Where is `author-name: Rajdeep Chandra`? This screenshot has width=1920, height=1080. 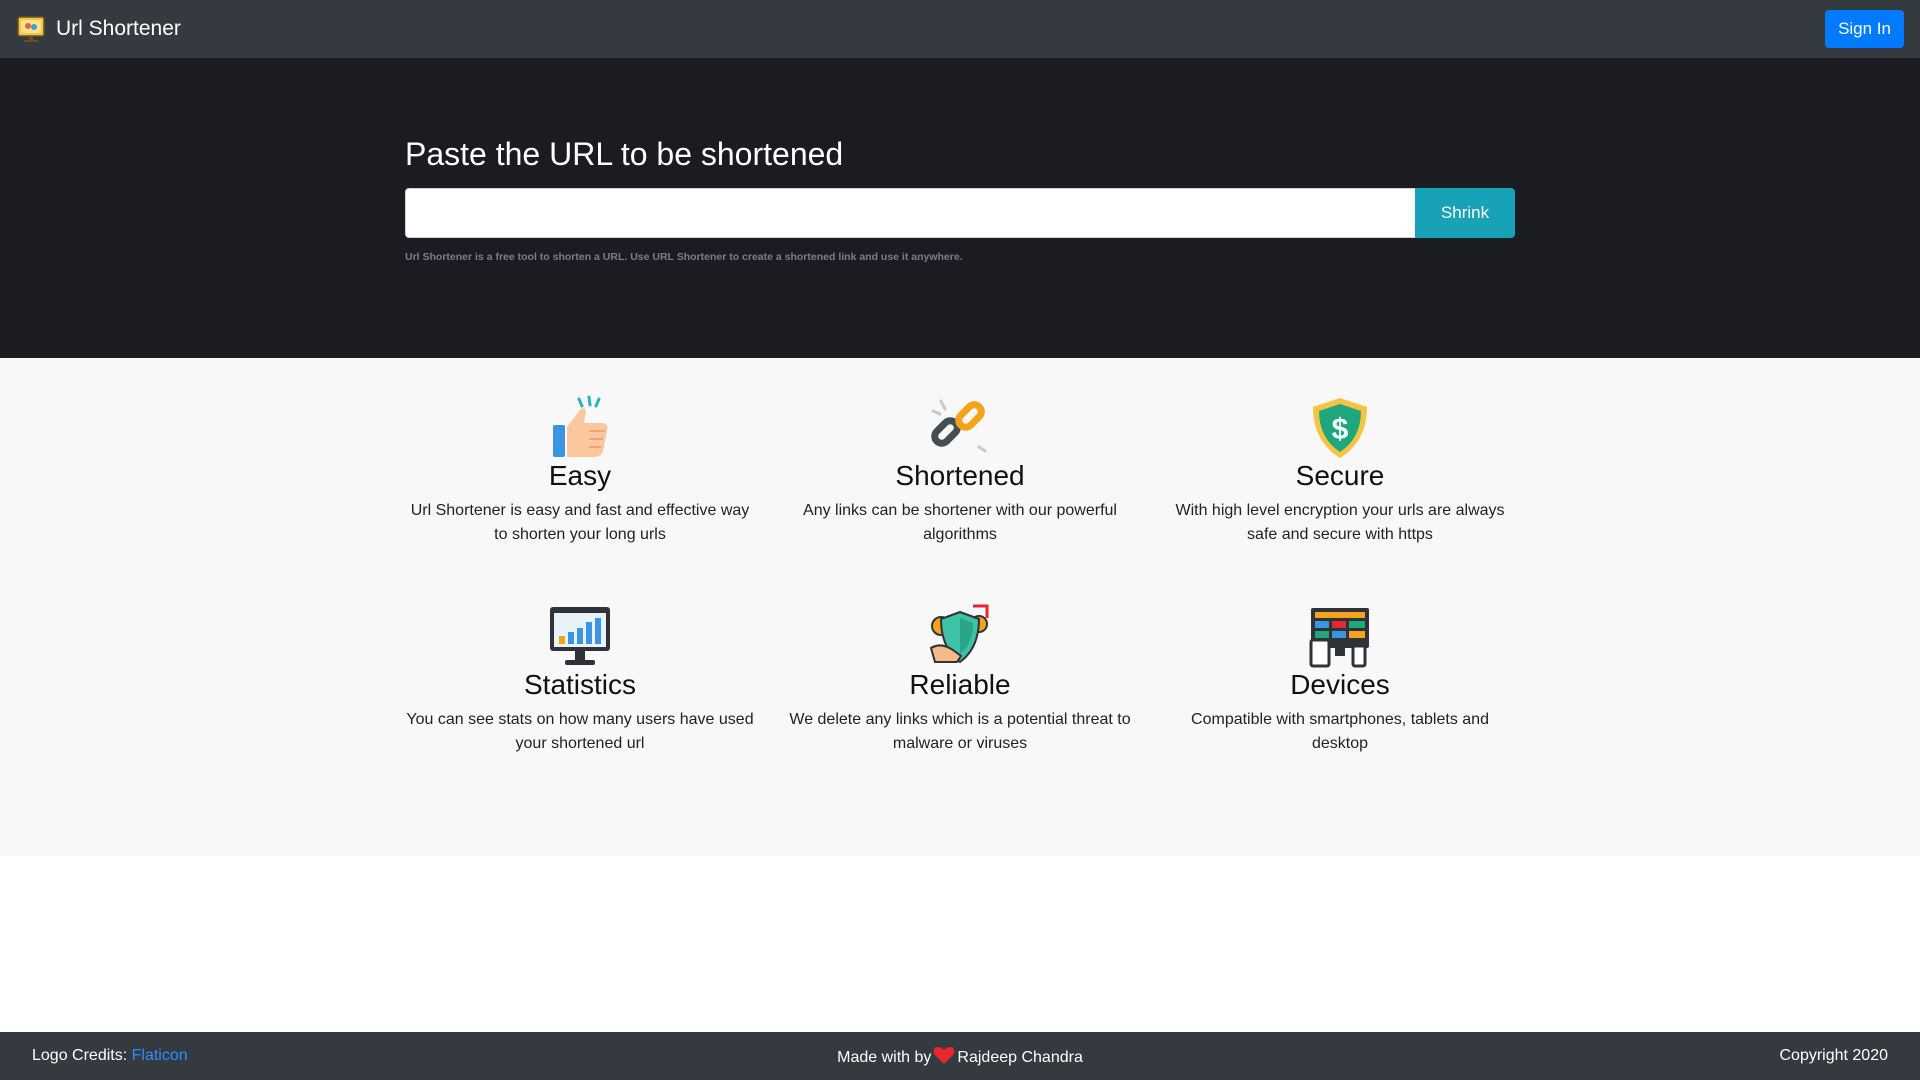 author-name: Rajdeep Chandra is located at coordinates (1020, 1057).